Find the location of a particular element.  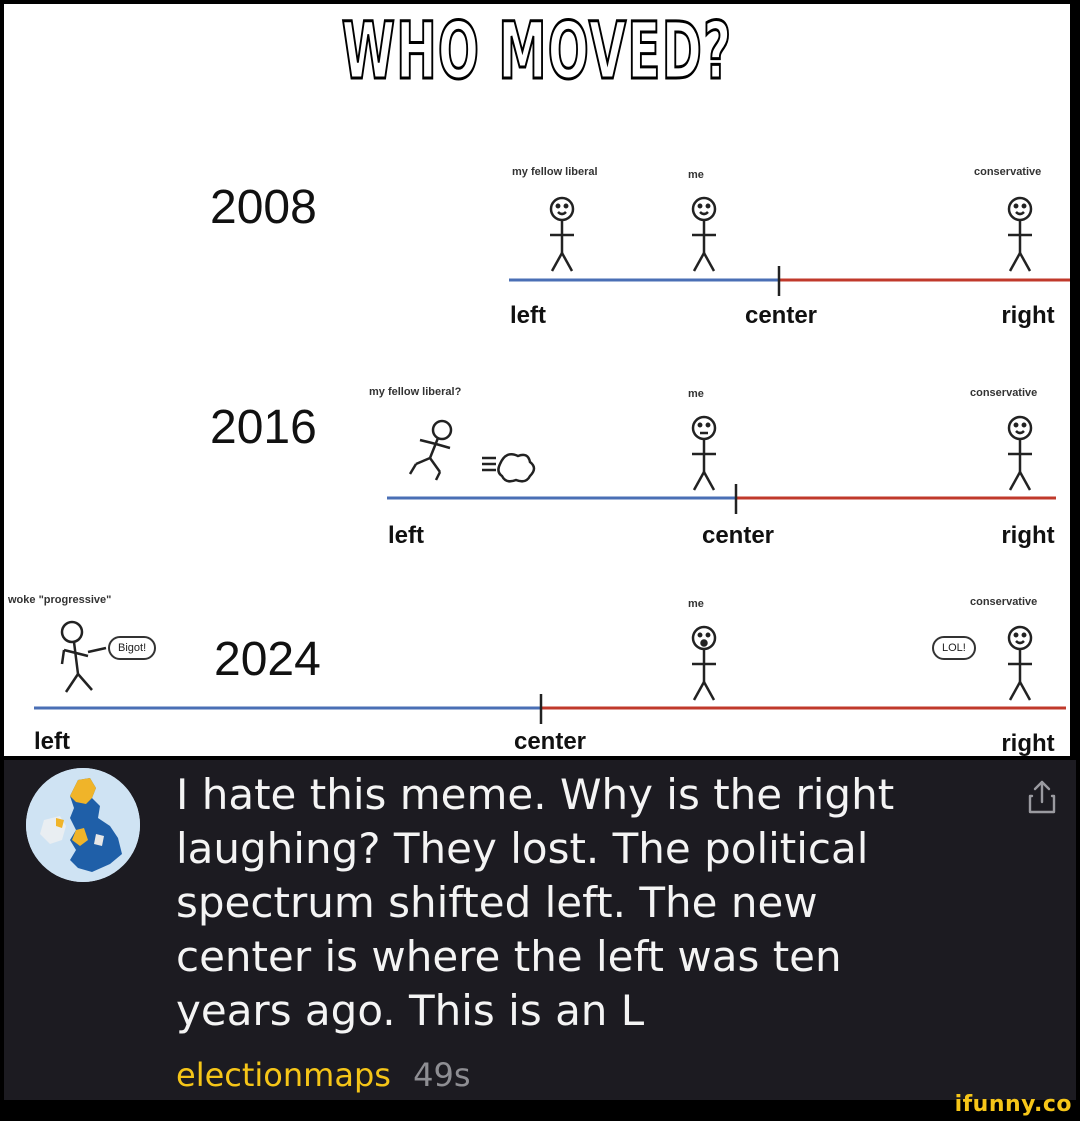

stick-figure-conservative is located at coordinates (1020, 663).